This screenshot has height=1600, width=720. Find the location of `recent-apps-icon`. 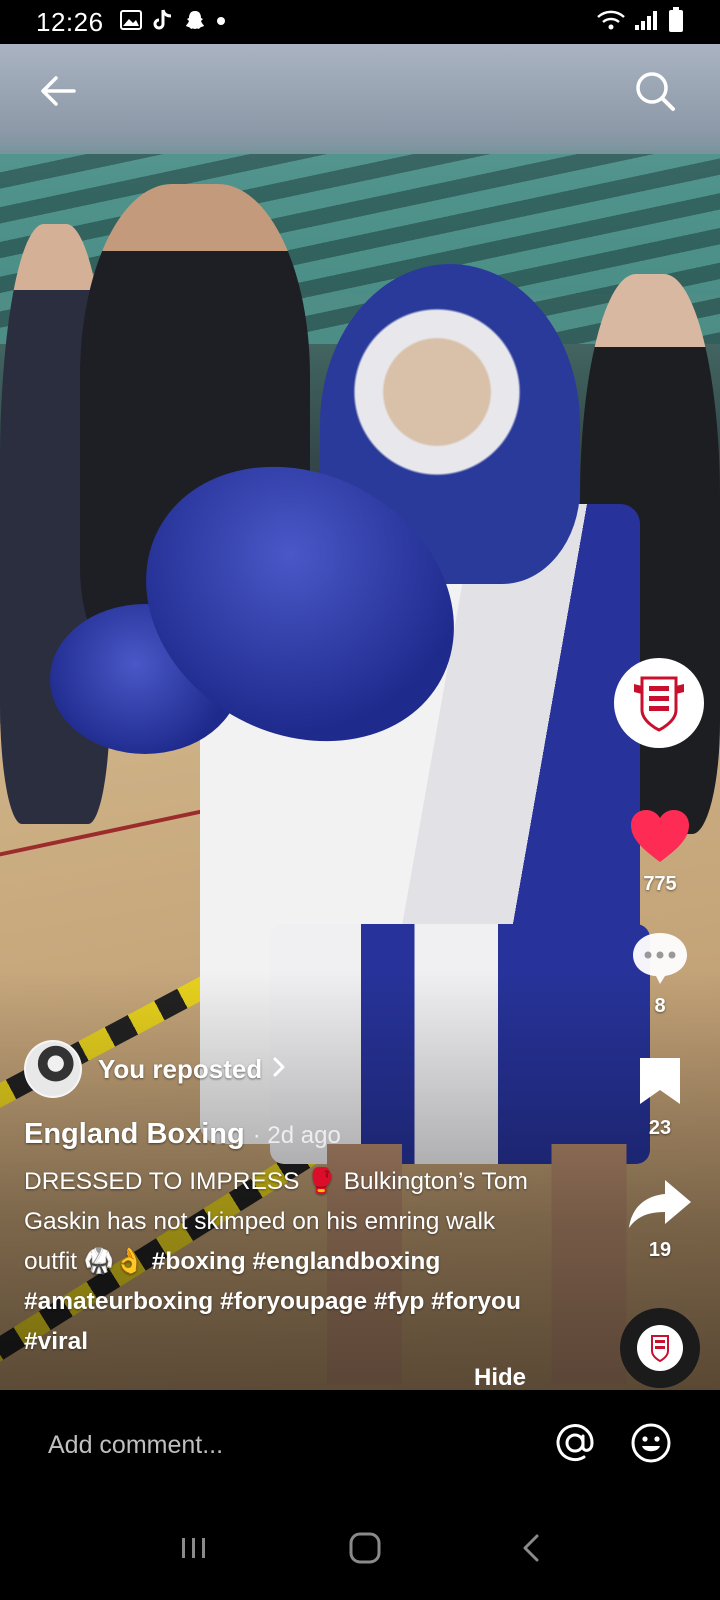

recent-apps-icon is located at coordinates (194, 1550).